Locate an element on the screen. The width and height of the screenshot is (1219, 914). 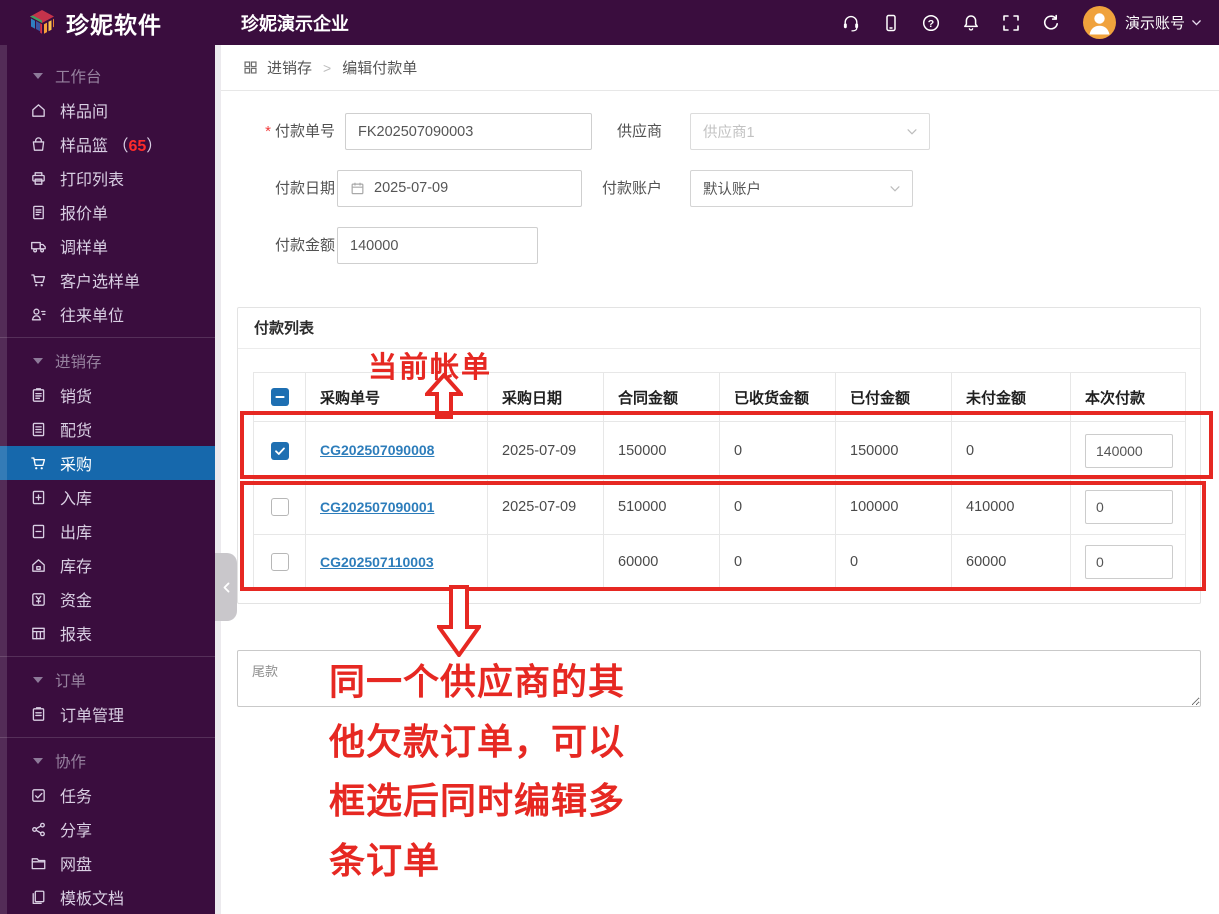
unpaid-amount-cell: 410000 is located at coordinates (1011, 507).